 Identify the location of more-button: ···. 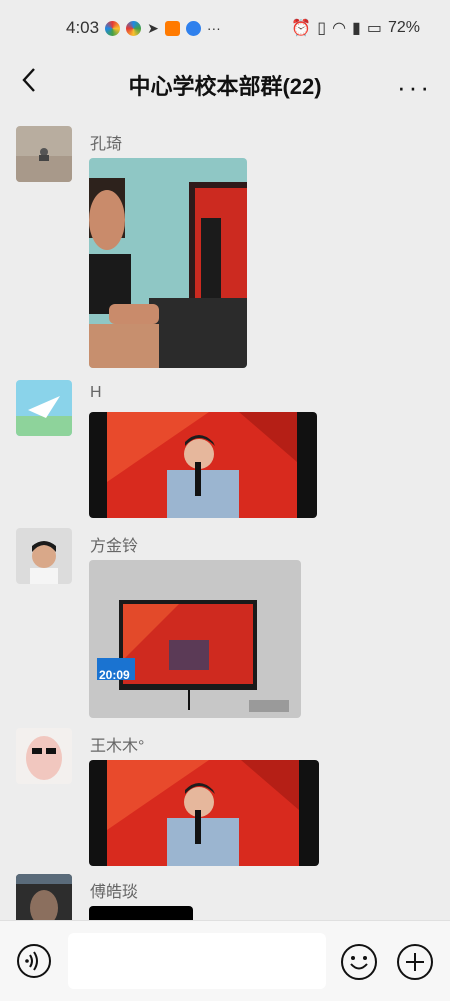
(414, 87).